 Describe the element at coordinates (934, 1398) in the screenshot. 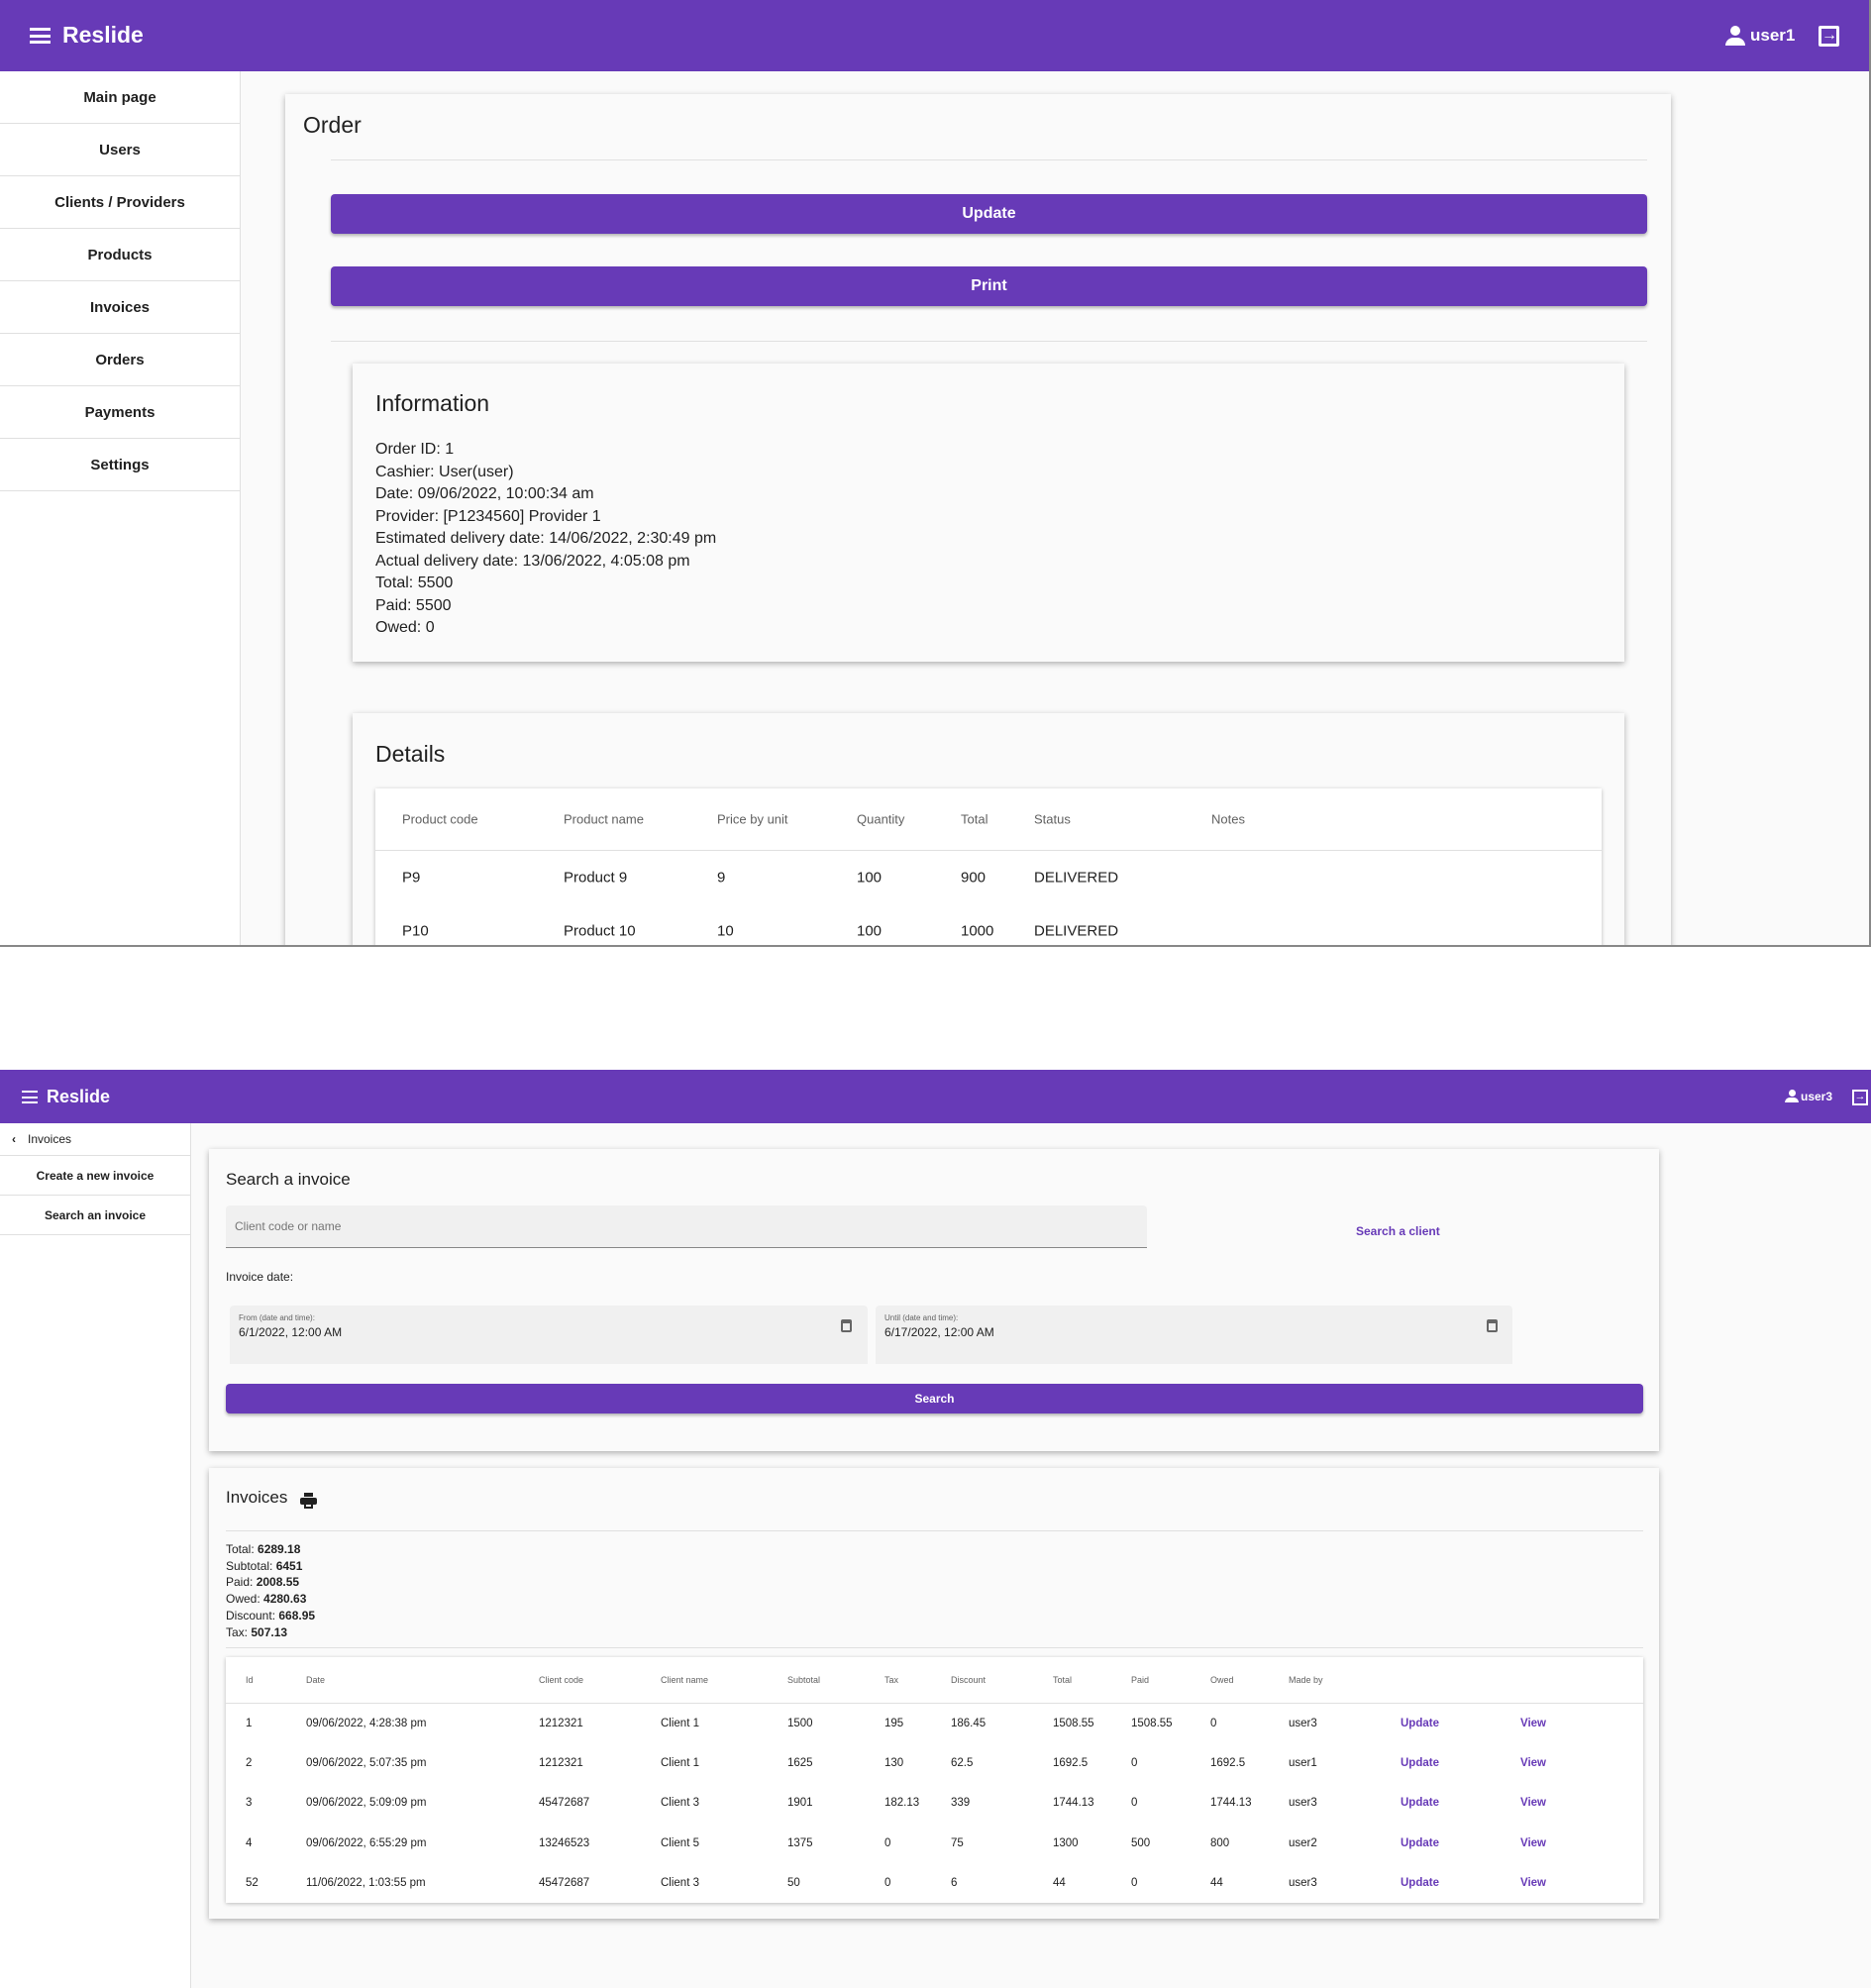

I see `search-button: Search` at that location.